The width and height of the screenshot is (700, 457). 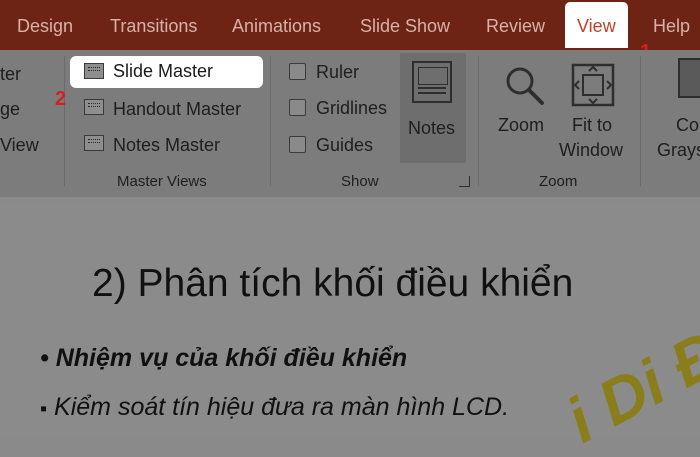 What do you see at coordinates (166, 145) in the screenshot?
I see `notes-master-button: Notes Master` at bounding box center [166, 145].